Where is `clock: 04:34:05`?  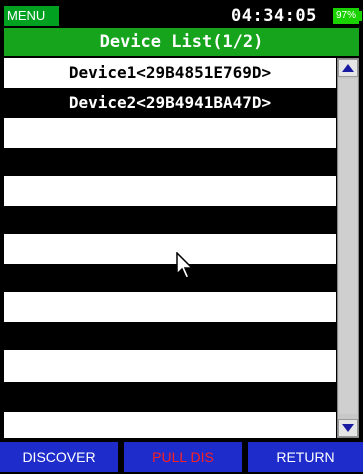 clock: 04:34:05 is located at coordinates (274, 16).